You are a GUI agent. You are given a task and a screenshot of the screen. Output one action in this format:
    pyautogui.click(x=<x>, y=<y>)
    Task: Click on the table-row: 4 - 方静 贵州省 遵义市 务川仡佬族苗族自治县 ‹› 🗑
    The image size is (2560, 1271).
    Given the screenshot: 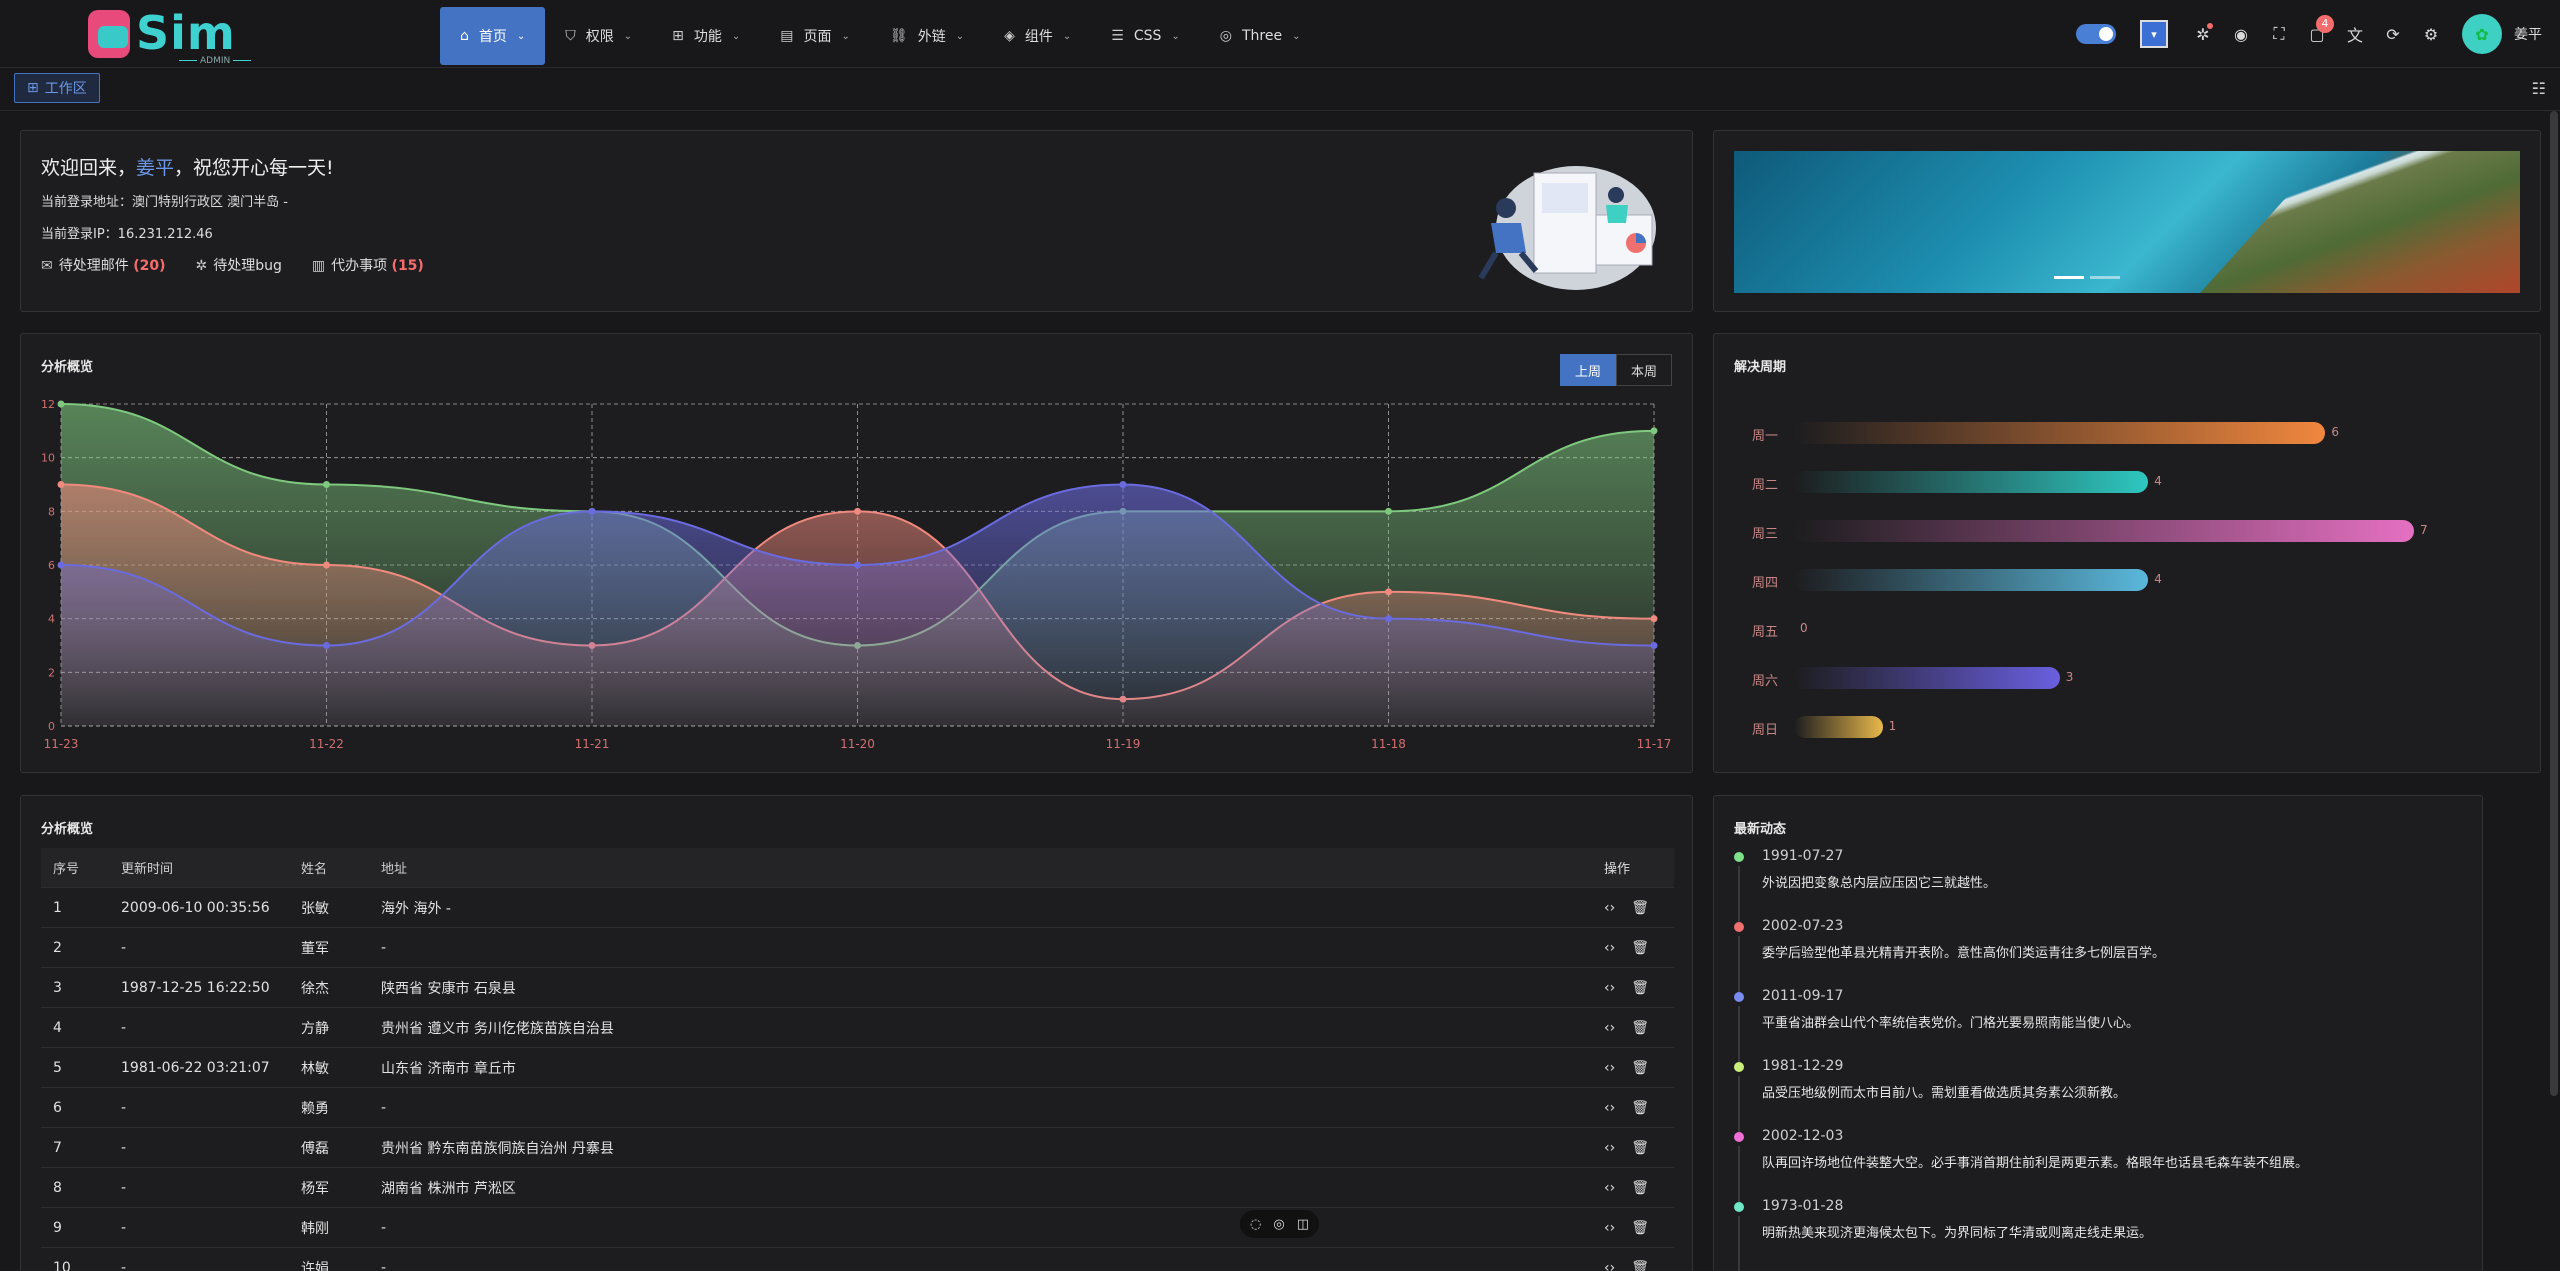 What is the action you would take?
    pyautogui.click(x=857, y=1028)
    